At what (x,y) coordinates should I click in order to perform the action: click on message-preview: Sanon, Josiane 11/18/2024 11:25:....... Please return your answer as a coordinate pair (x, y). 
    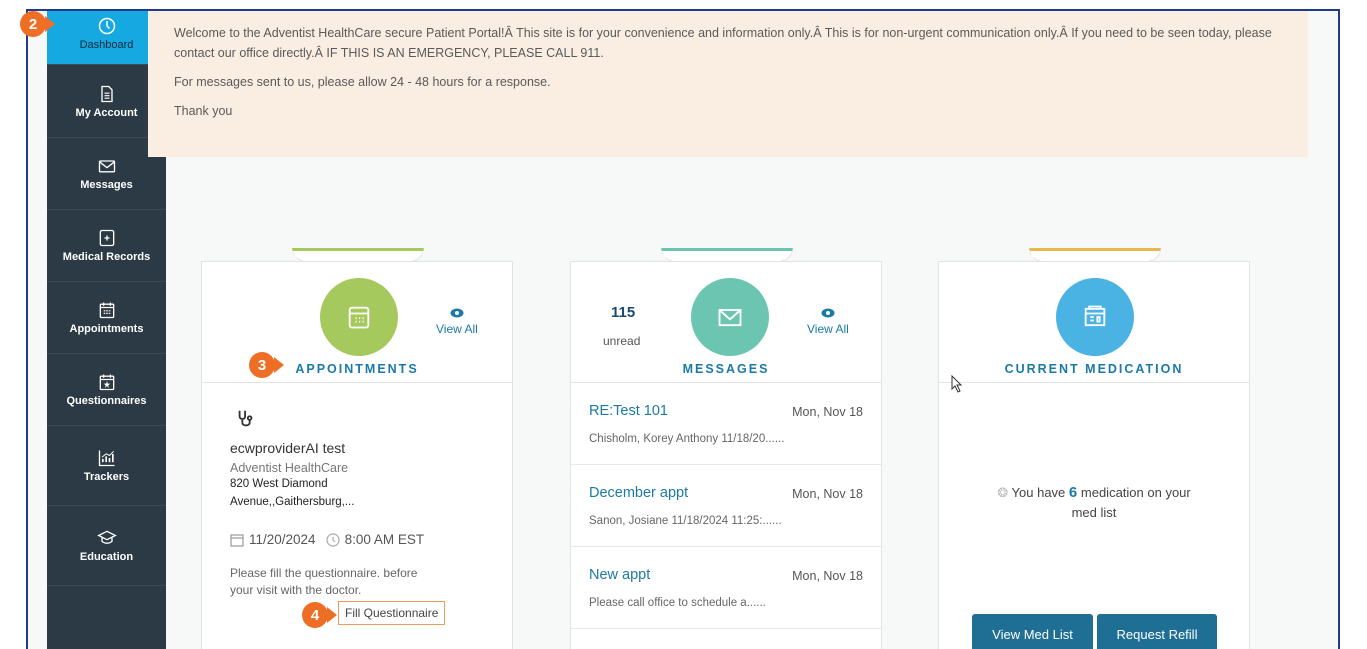
    Looking at the image, I should click on (685, 521).